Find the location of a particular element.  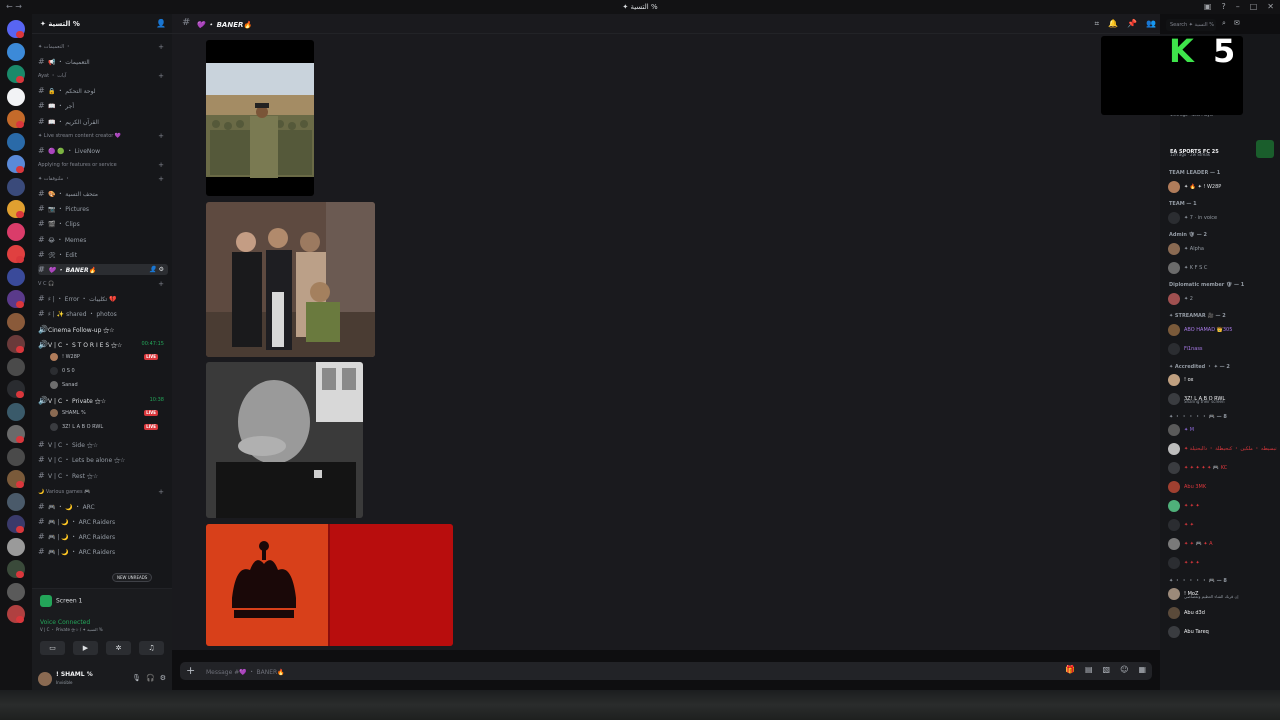

server-header: ✦ التسية % 👤 is located at coordinates (102, 24).